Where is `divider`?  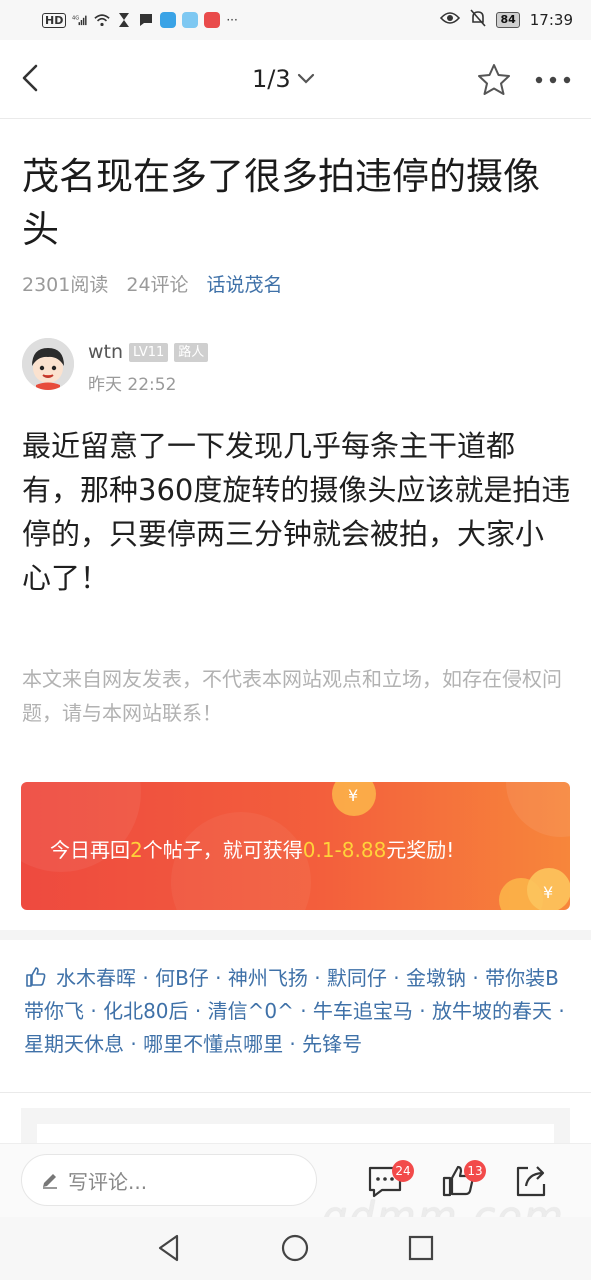
divider is located at coordinates (295, 1092).